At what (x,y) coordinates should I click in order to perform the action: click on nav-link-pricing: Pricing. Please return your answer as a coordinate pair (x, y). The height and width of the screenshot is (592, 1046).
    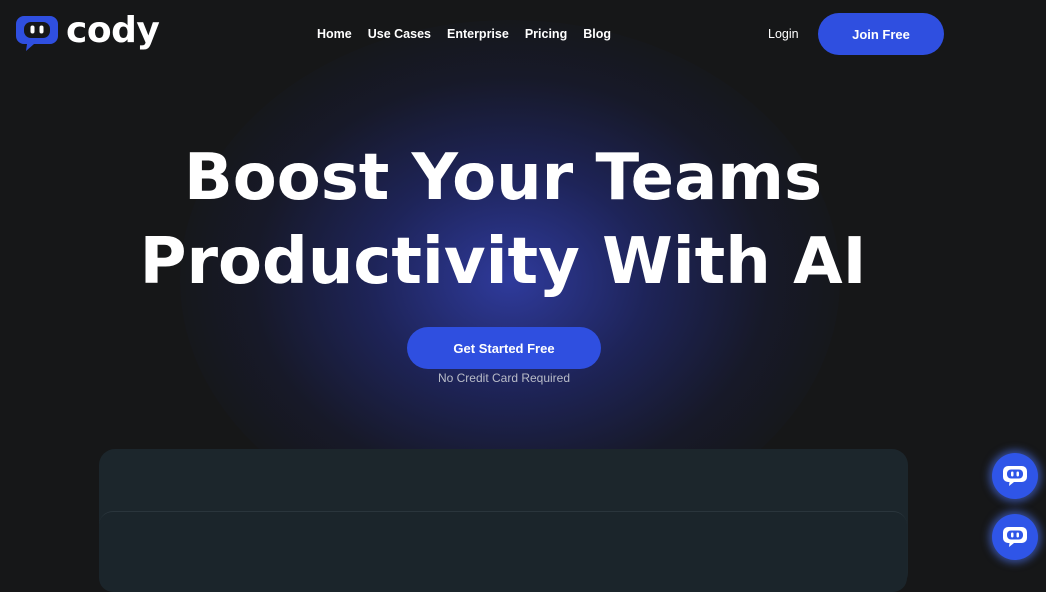
    Looking at the image, I should click on (546, 34).